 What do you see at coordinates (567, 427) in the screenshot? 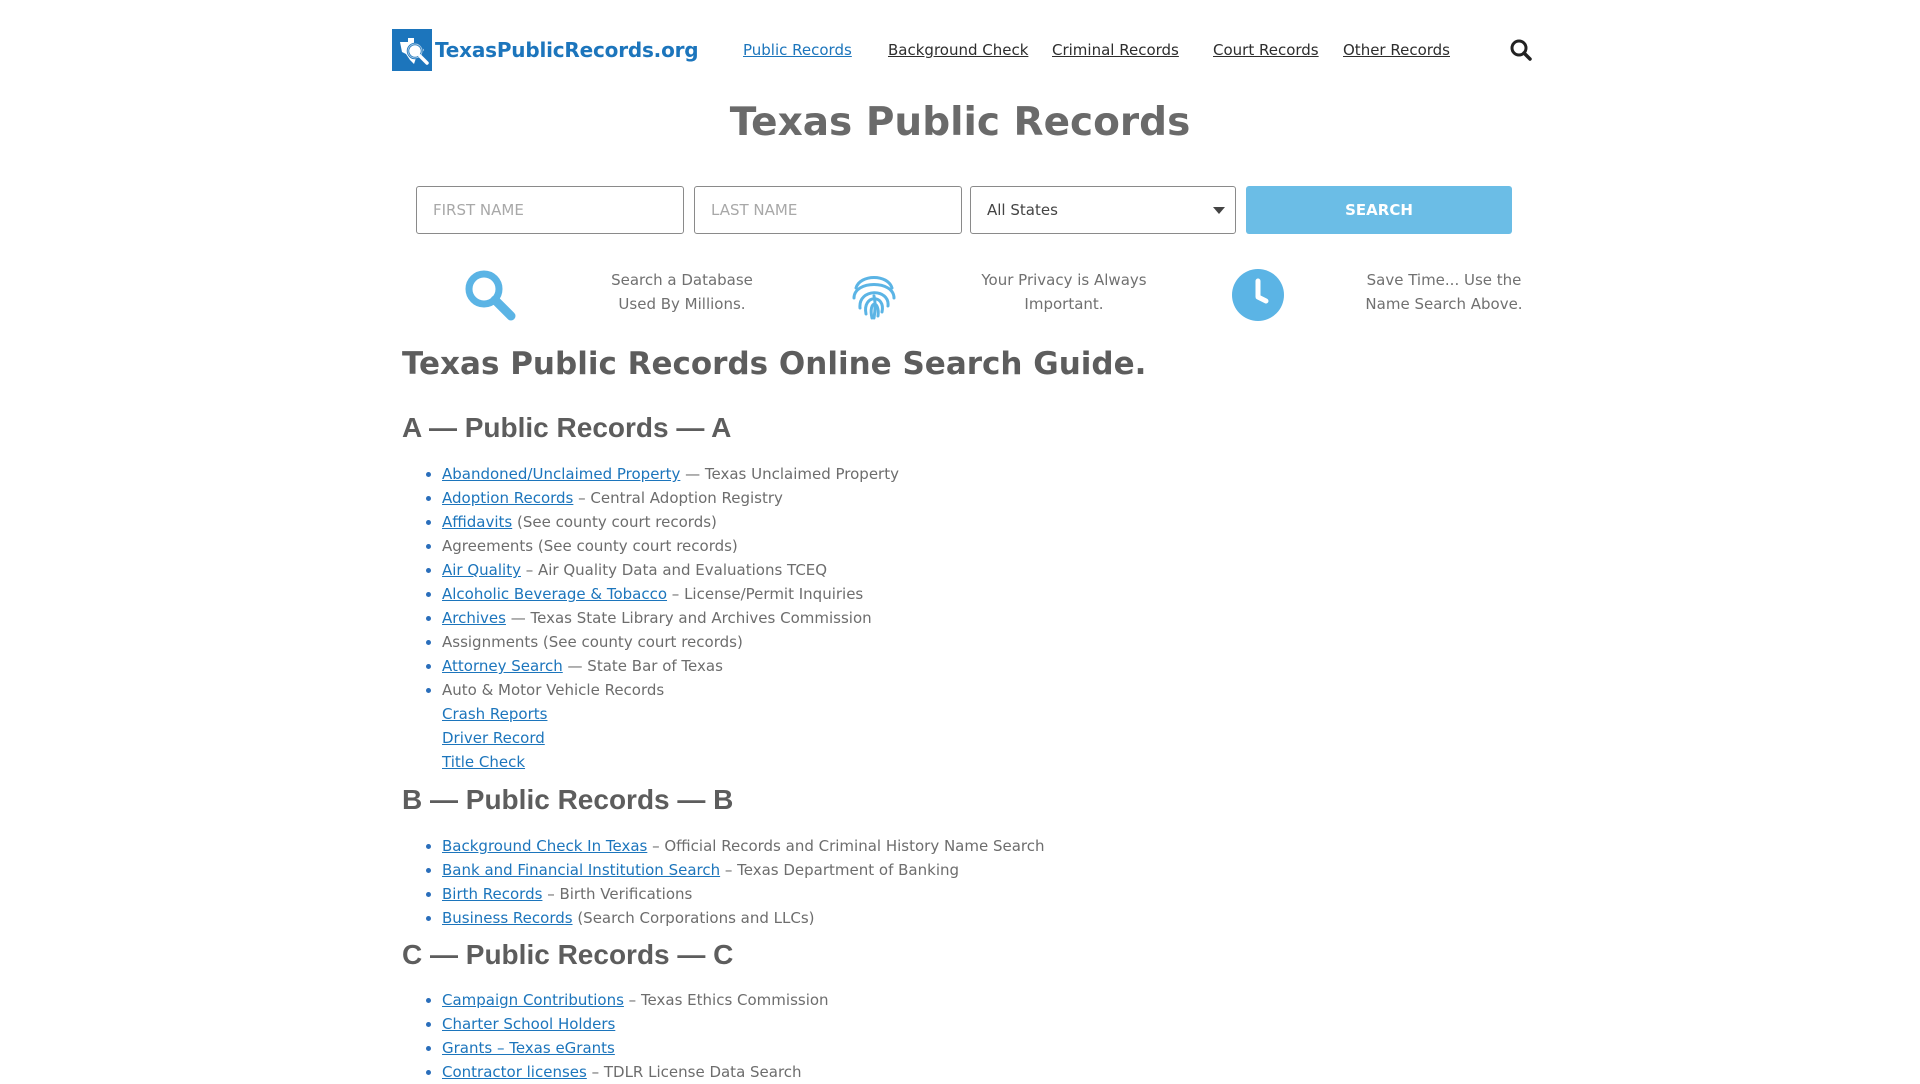
I see `section-heading-a: A — Public Records — A` at bounding box center [567, 427].